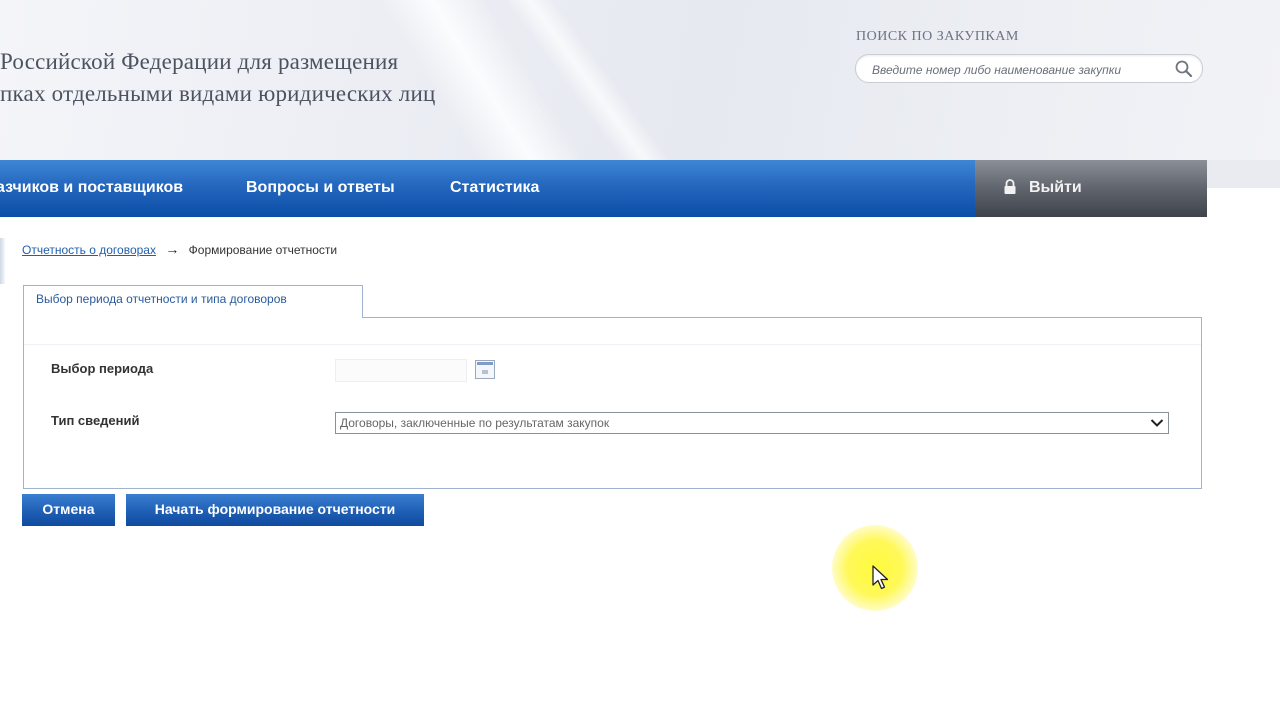  I want to click on breadcrumb-link-contract-reports: Отчетность о договорах, so click(89, 250).